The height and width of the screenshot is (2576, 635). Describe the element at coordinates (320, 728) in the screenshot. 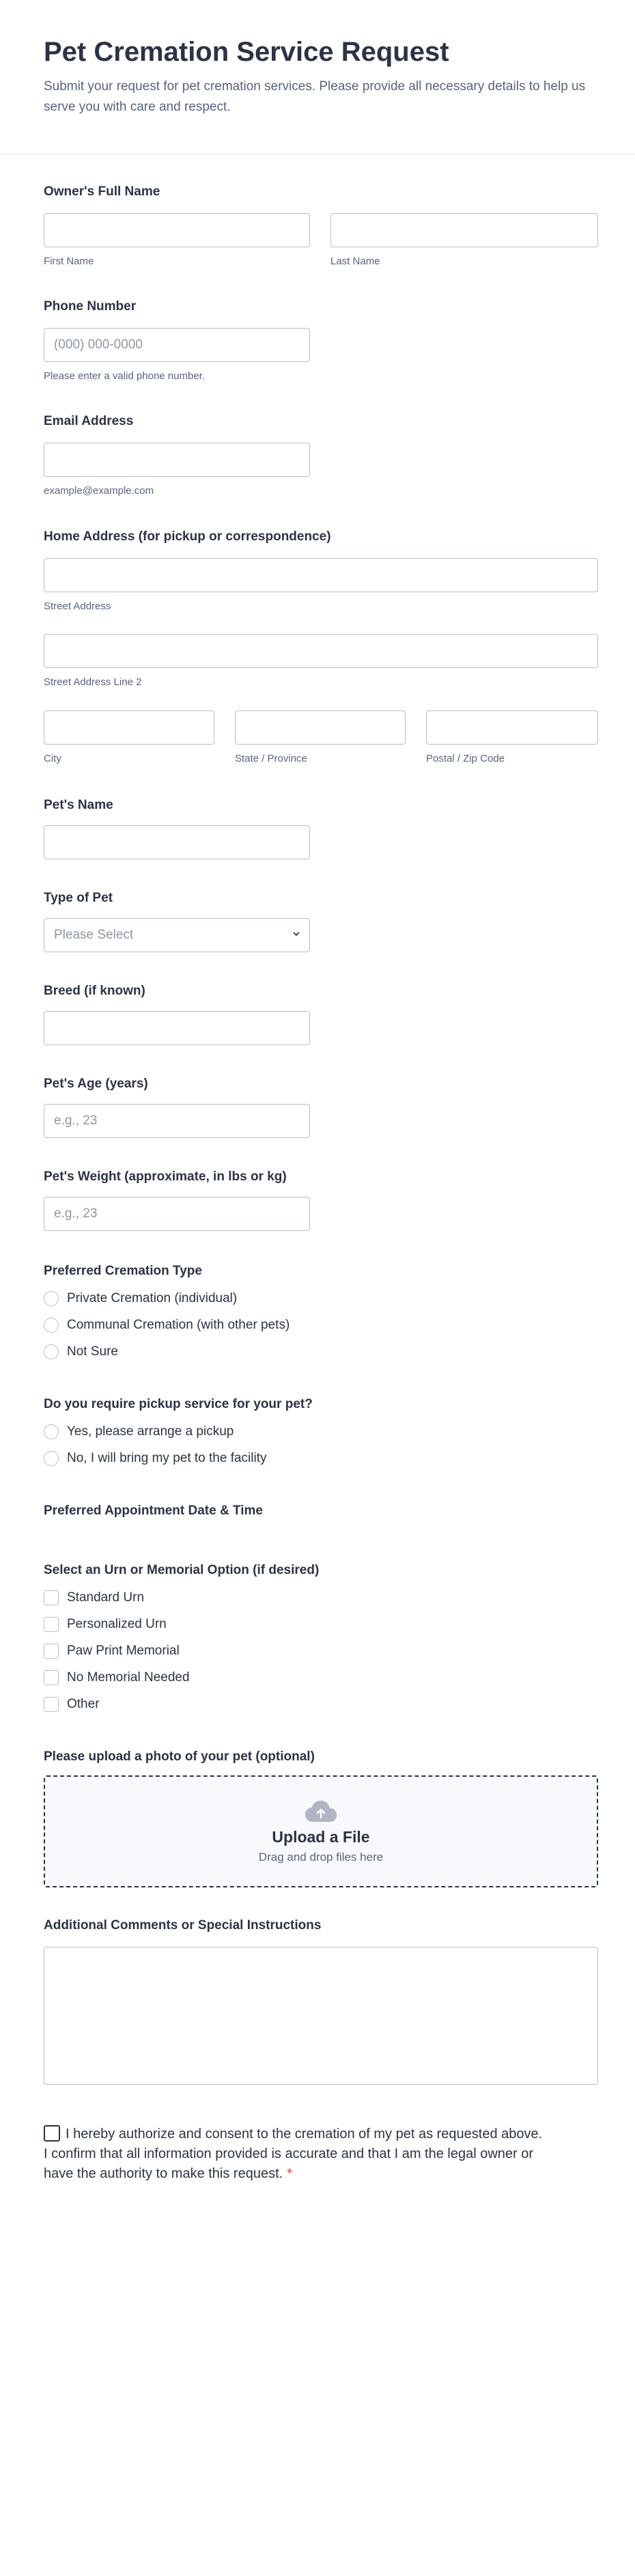

I see `state-input` at that location.